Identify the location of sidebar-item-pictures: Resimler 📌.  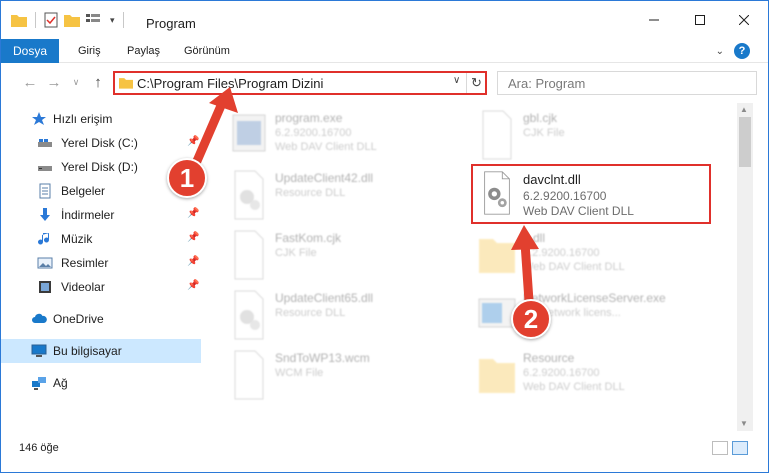
(101, 263).